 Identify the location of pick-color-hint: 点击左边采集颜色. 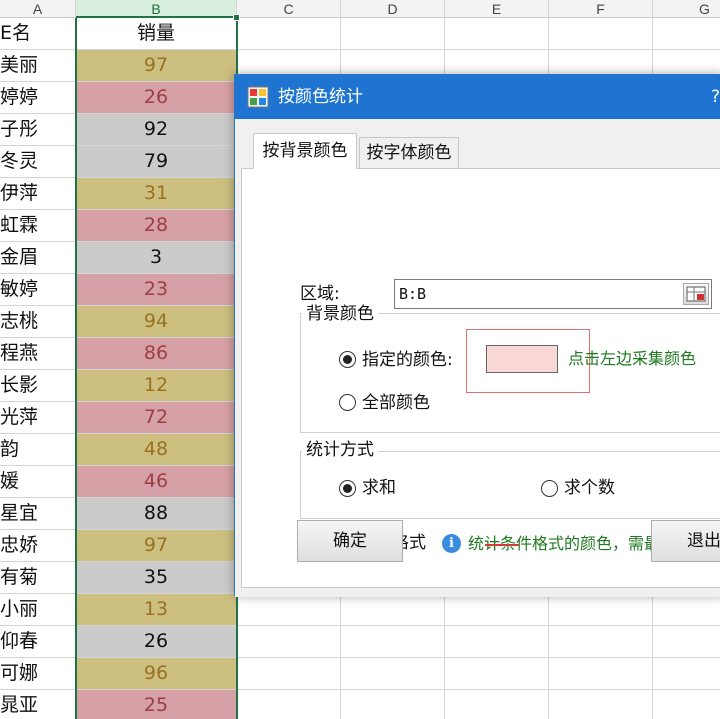
(632, 358).